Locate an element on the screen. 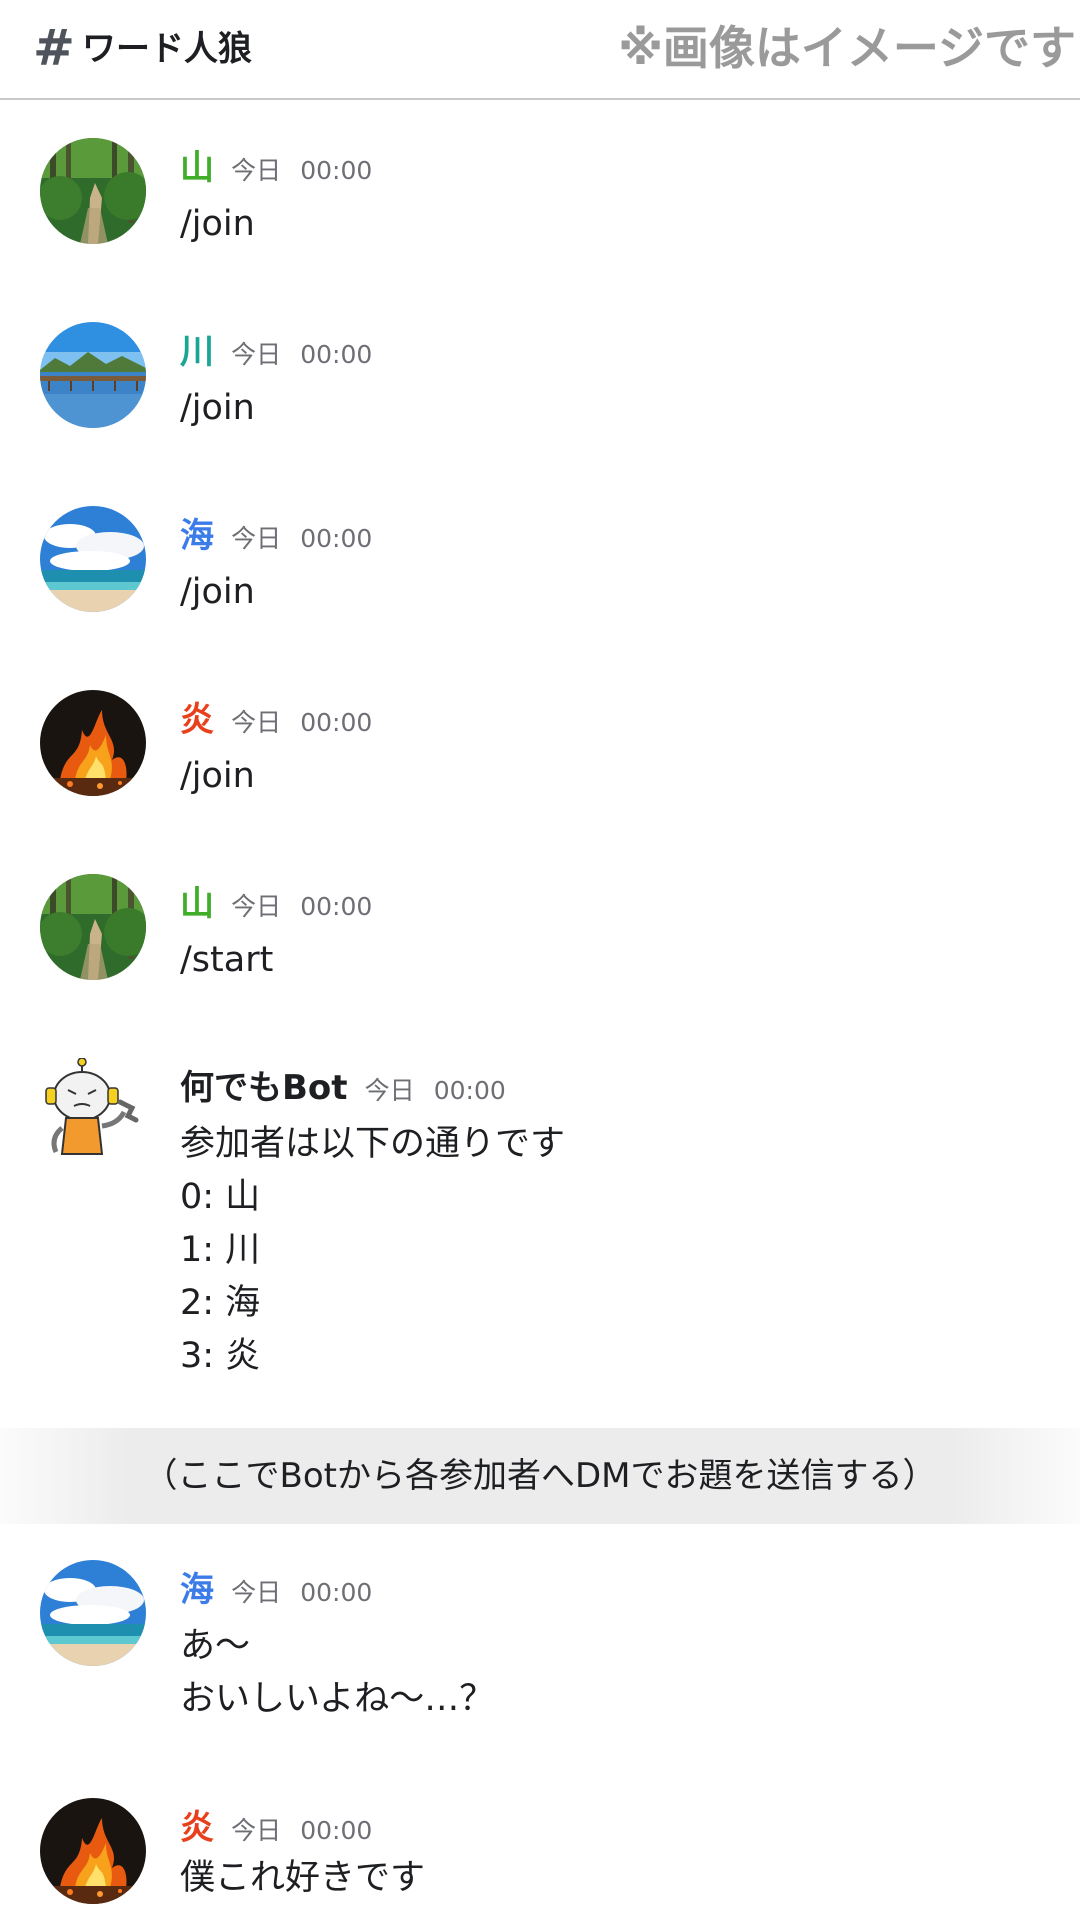 The image size is (1080, 1920). message-body: /start is located at coordinates (226, 960).